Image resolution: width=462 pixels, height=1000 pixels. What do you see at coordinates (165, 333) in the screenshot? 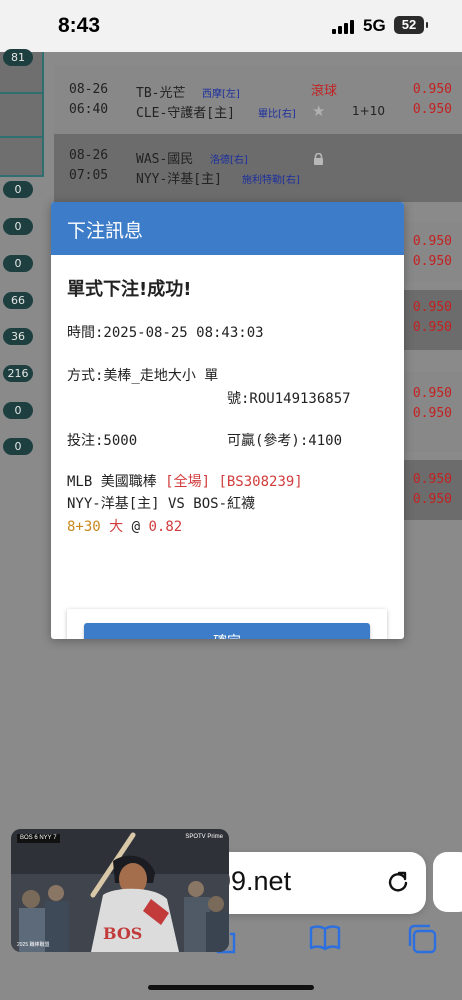
I see `bet-time: 時間:2025-08-25 08:43:03` at bounding box center [165, 333].